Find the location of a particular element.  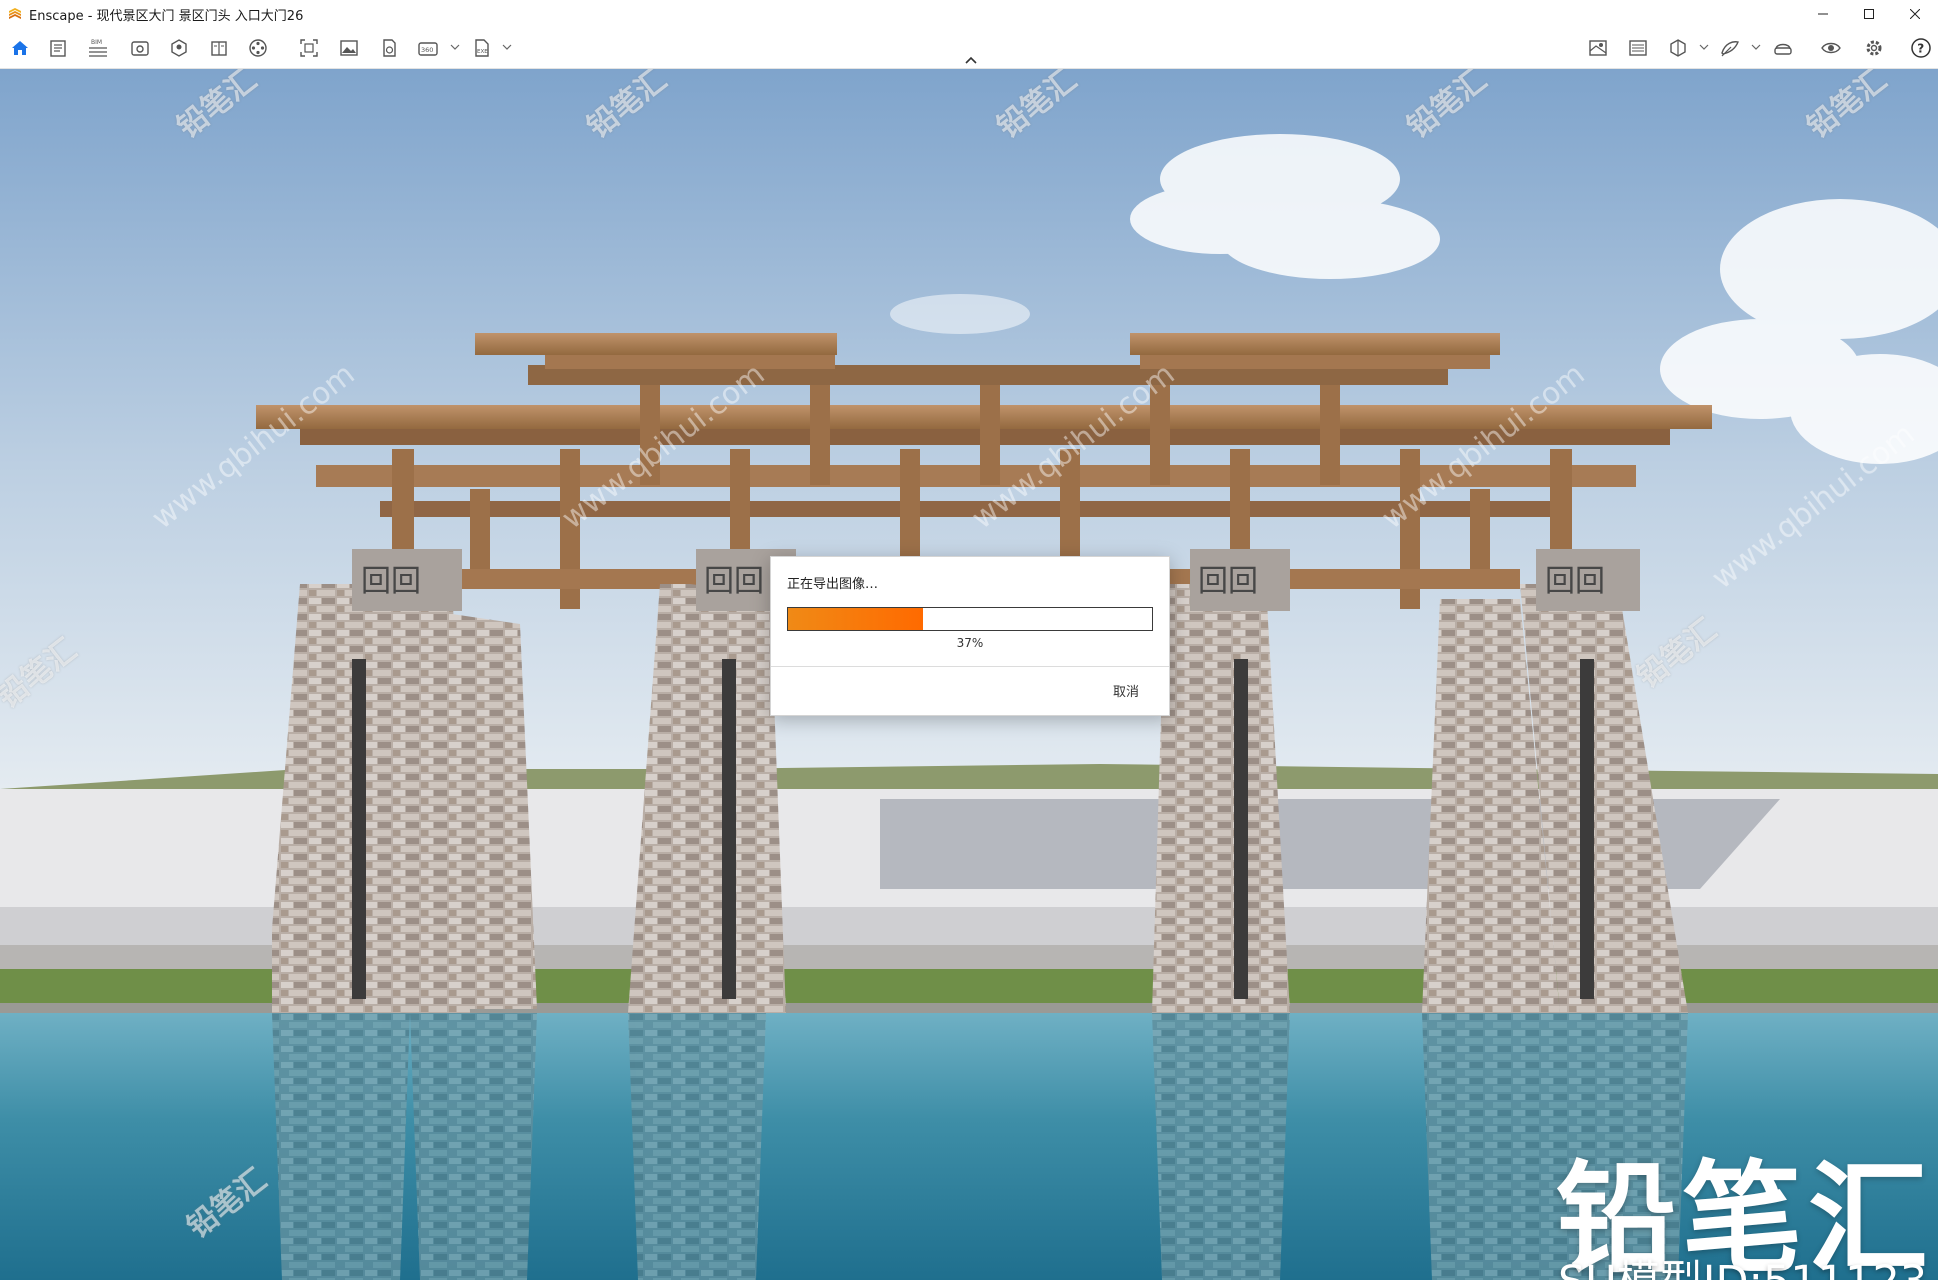

export-exe-button: EXE is located at coordinates (482, 48).